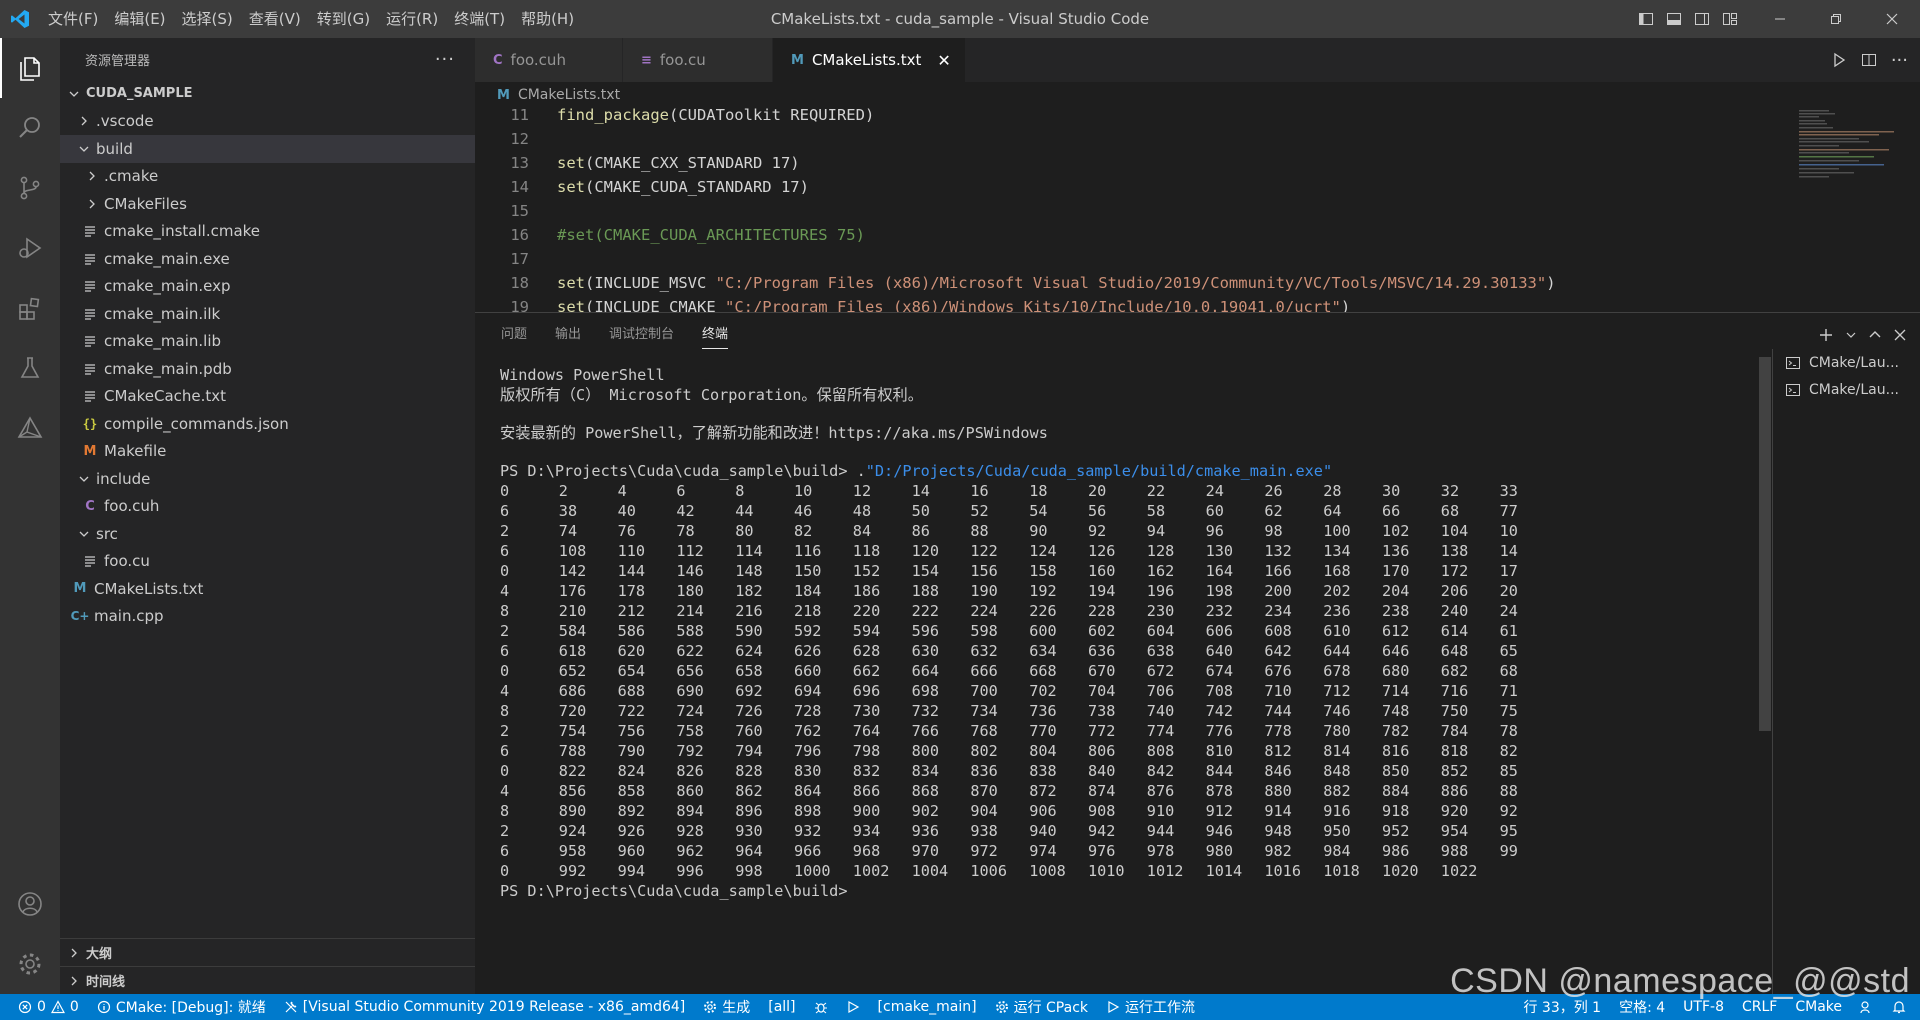 This screenshot has height=1020, width=1920. I want to click on terminal-number: 76, so click(626, 531).